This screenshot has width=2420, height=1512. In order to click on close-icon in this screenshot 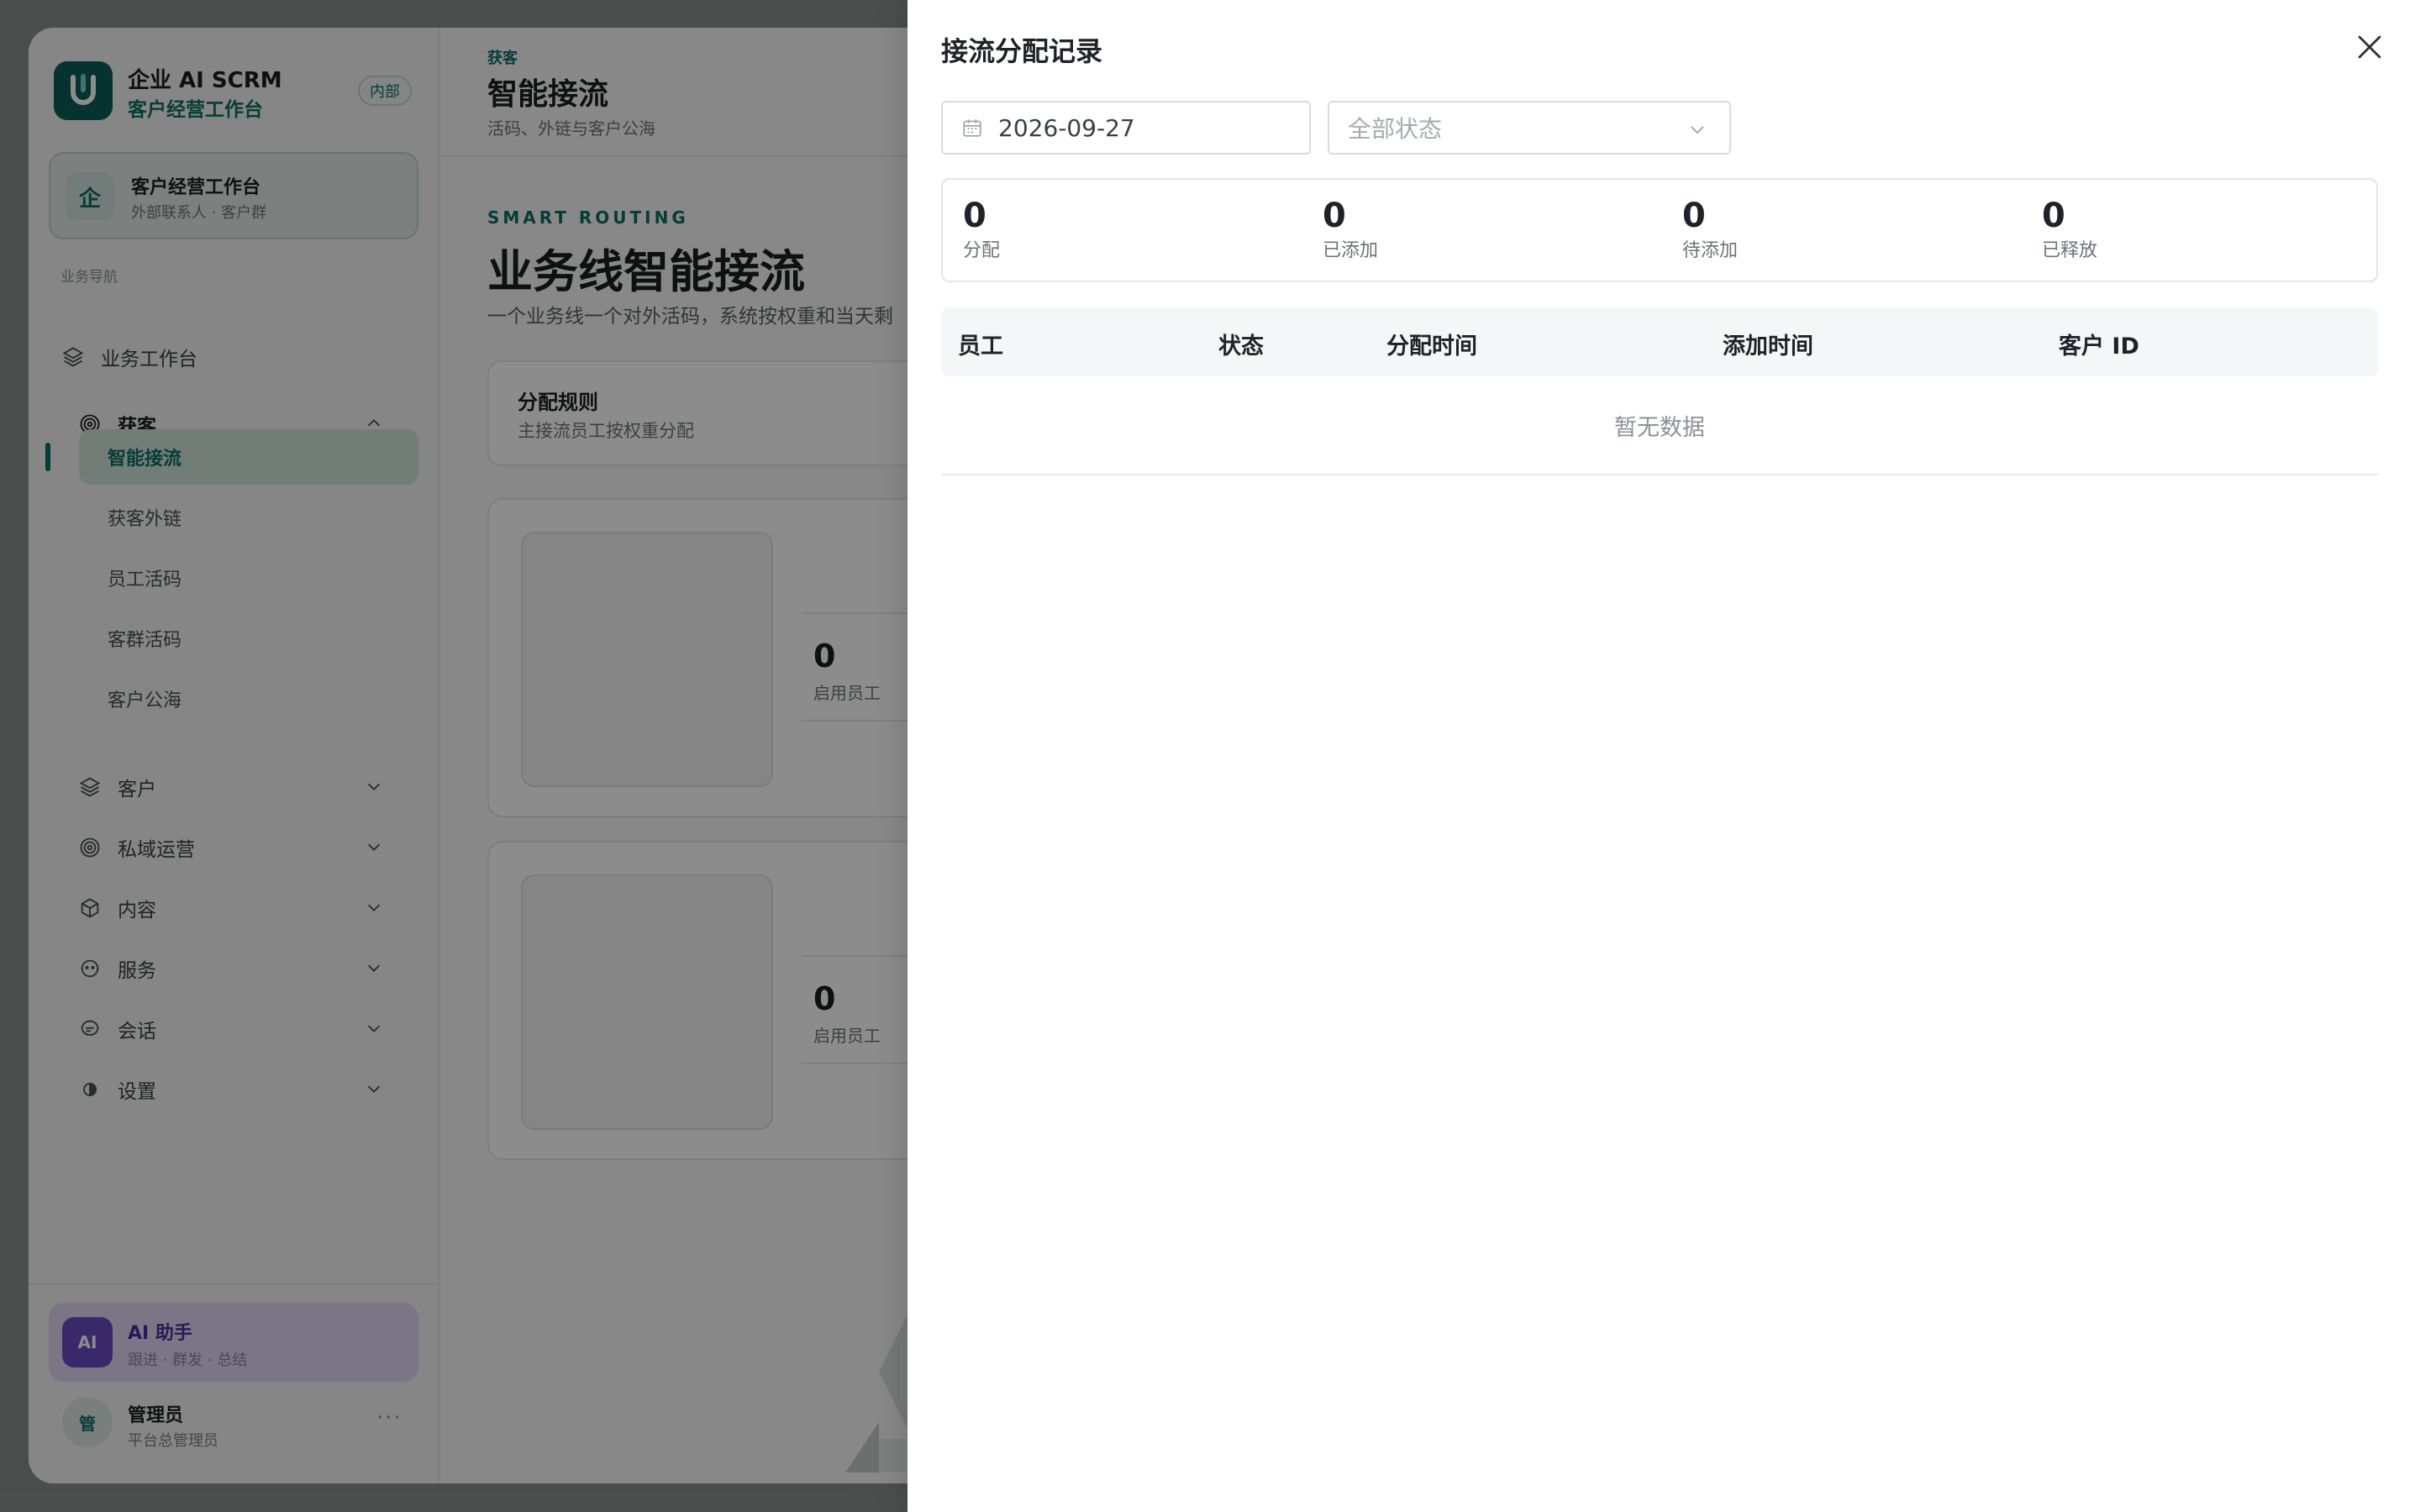, I will do `click(2369, 47)`.